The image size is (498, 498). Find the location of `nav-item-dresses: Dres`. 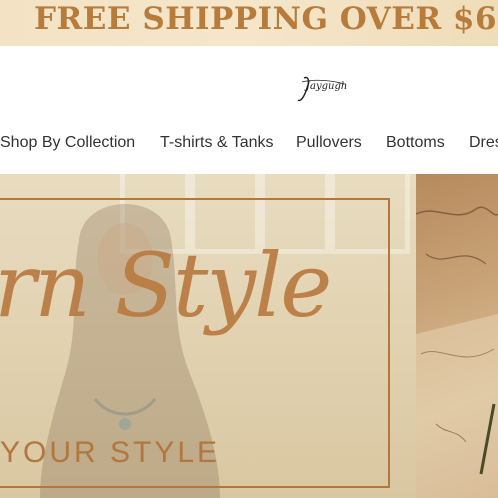

nav-item-dresses: Dres is located at coordinates (483, 143).